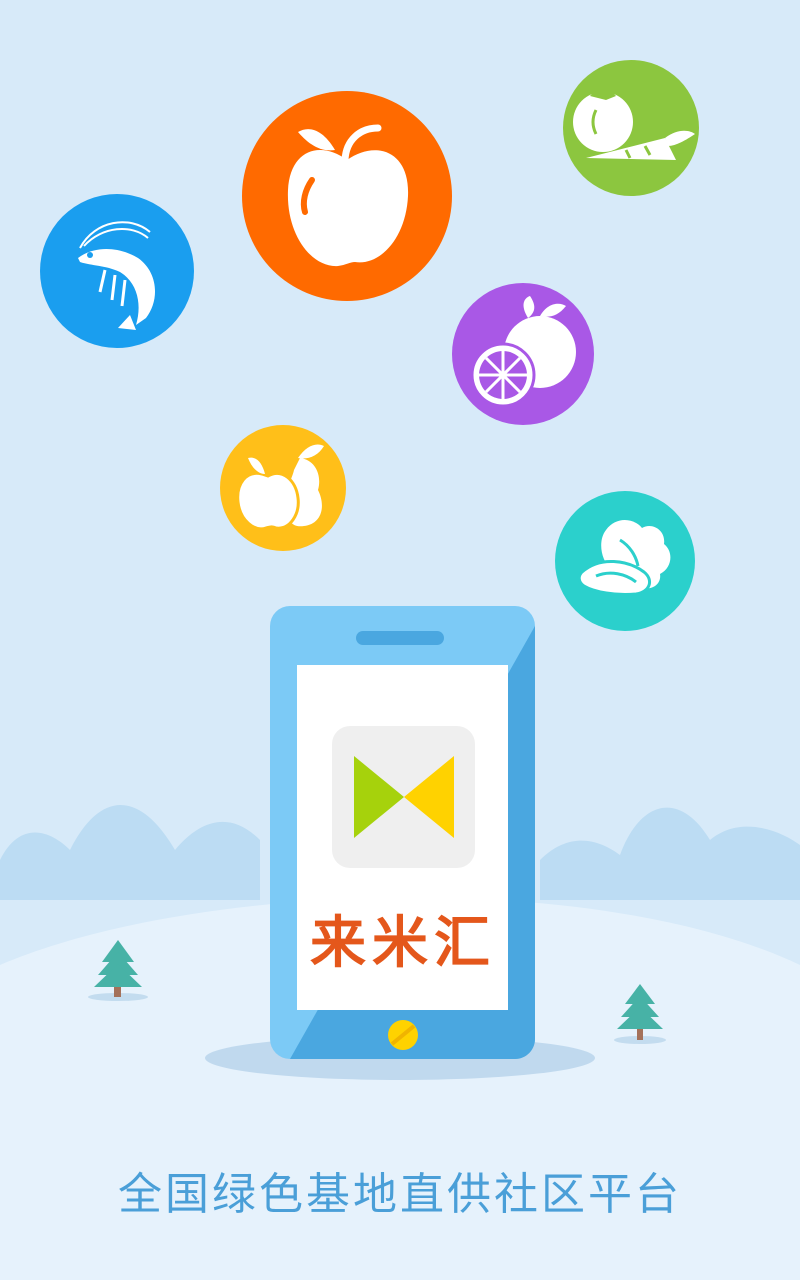 This screenshot has width=800, height=1280. What do you see at coordinates (403, 797) in the screenshot?
I see `app-logo-icon` at bounding box center [403, 797].